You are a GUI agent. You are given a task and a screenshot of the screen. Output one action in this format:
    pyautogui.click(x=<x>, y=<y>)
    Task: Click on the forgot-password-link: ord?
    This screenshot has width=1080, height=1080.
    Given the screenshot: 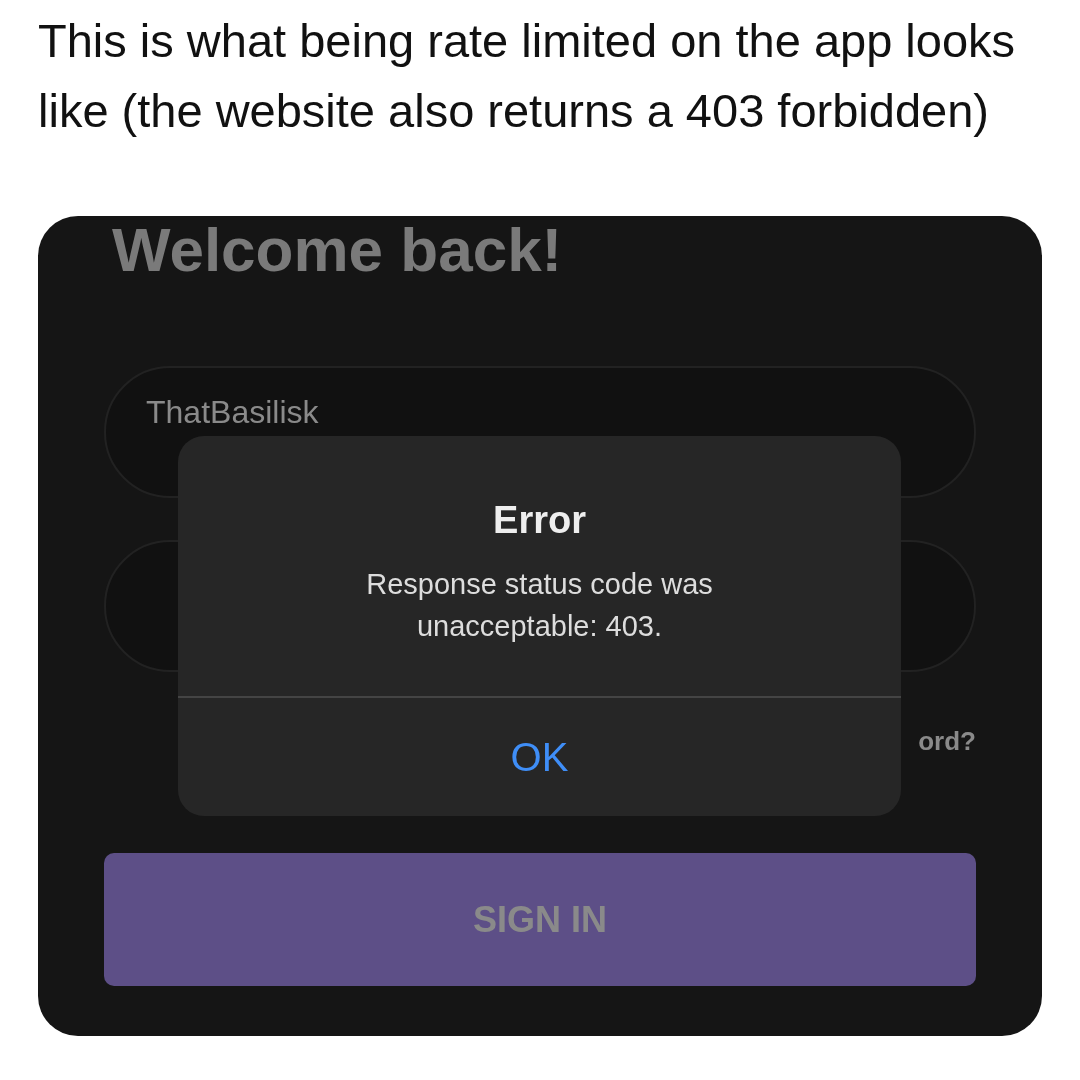 What is the action you would take?
    pyautogui.click(x=947, y=742)
    